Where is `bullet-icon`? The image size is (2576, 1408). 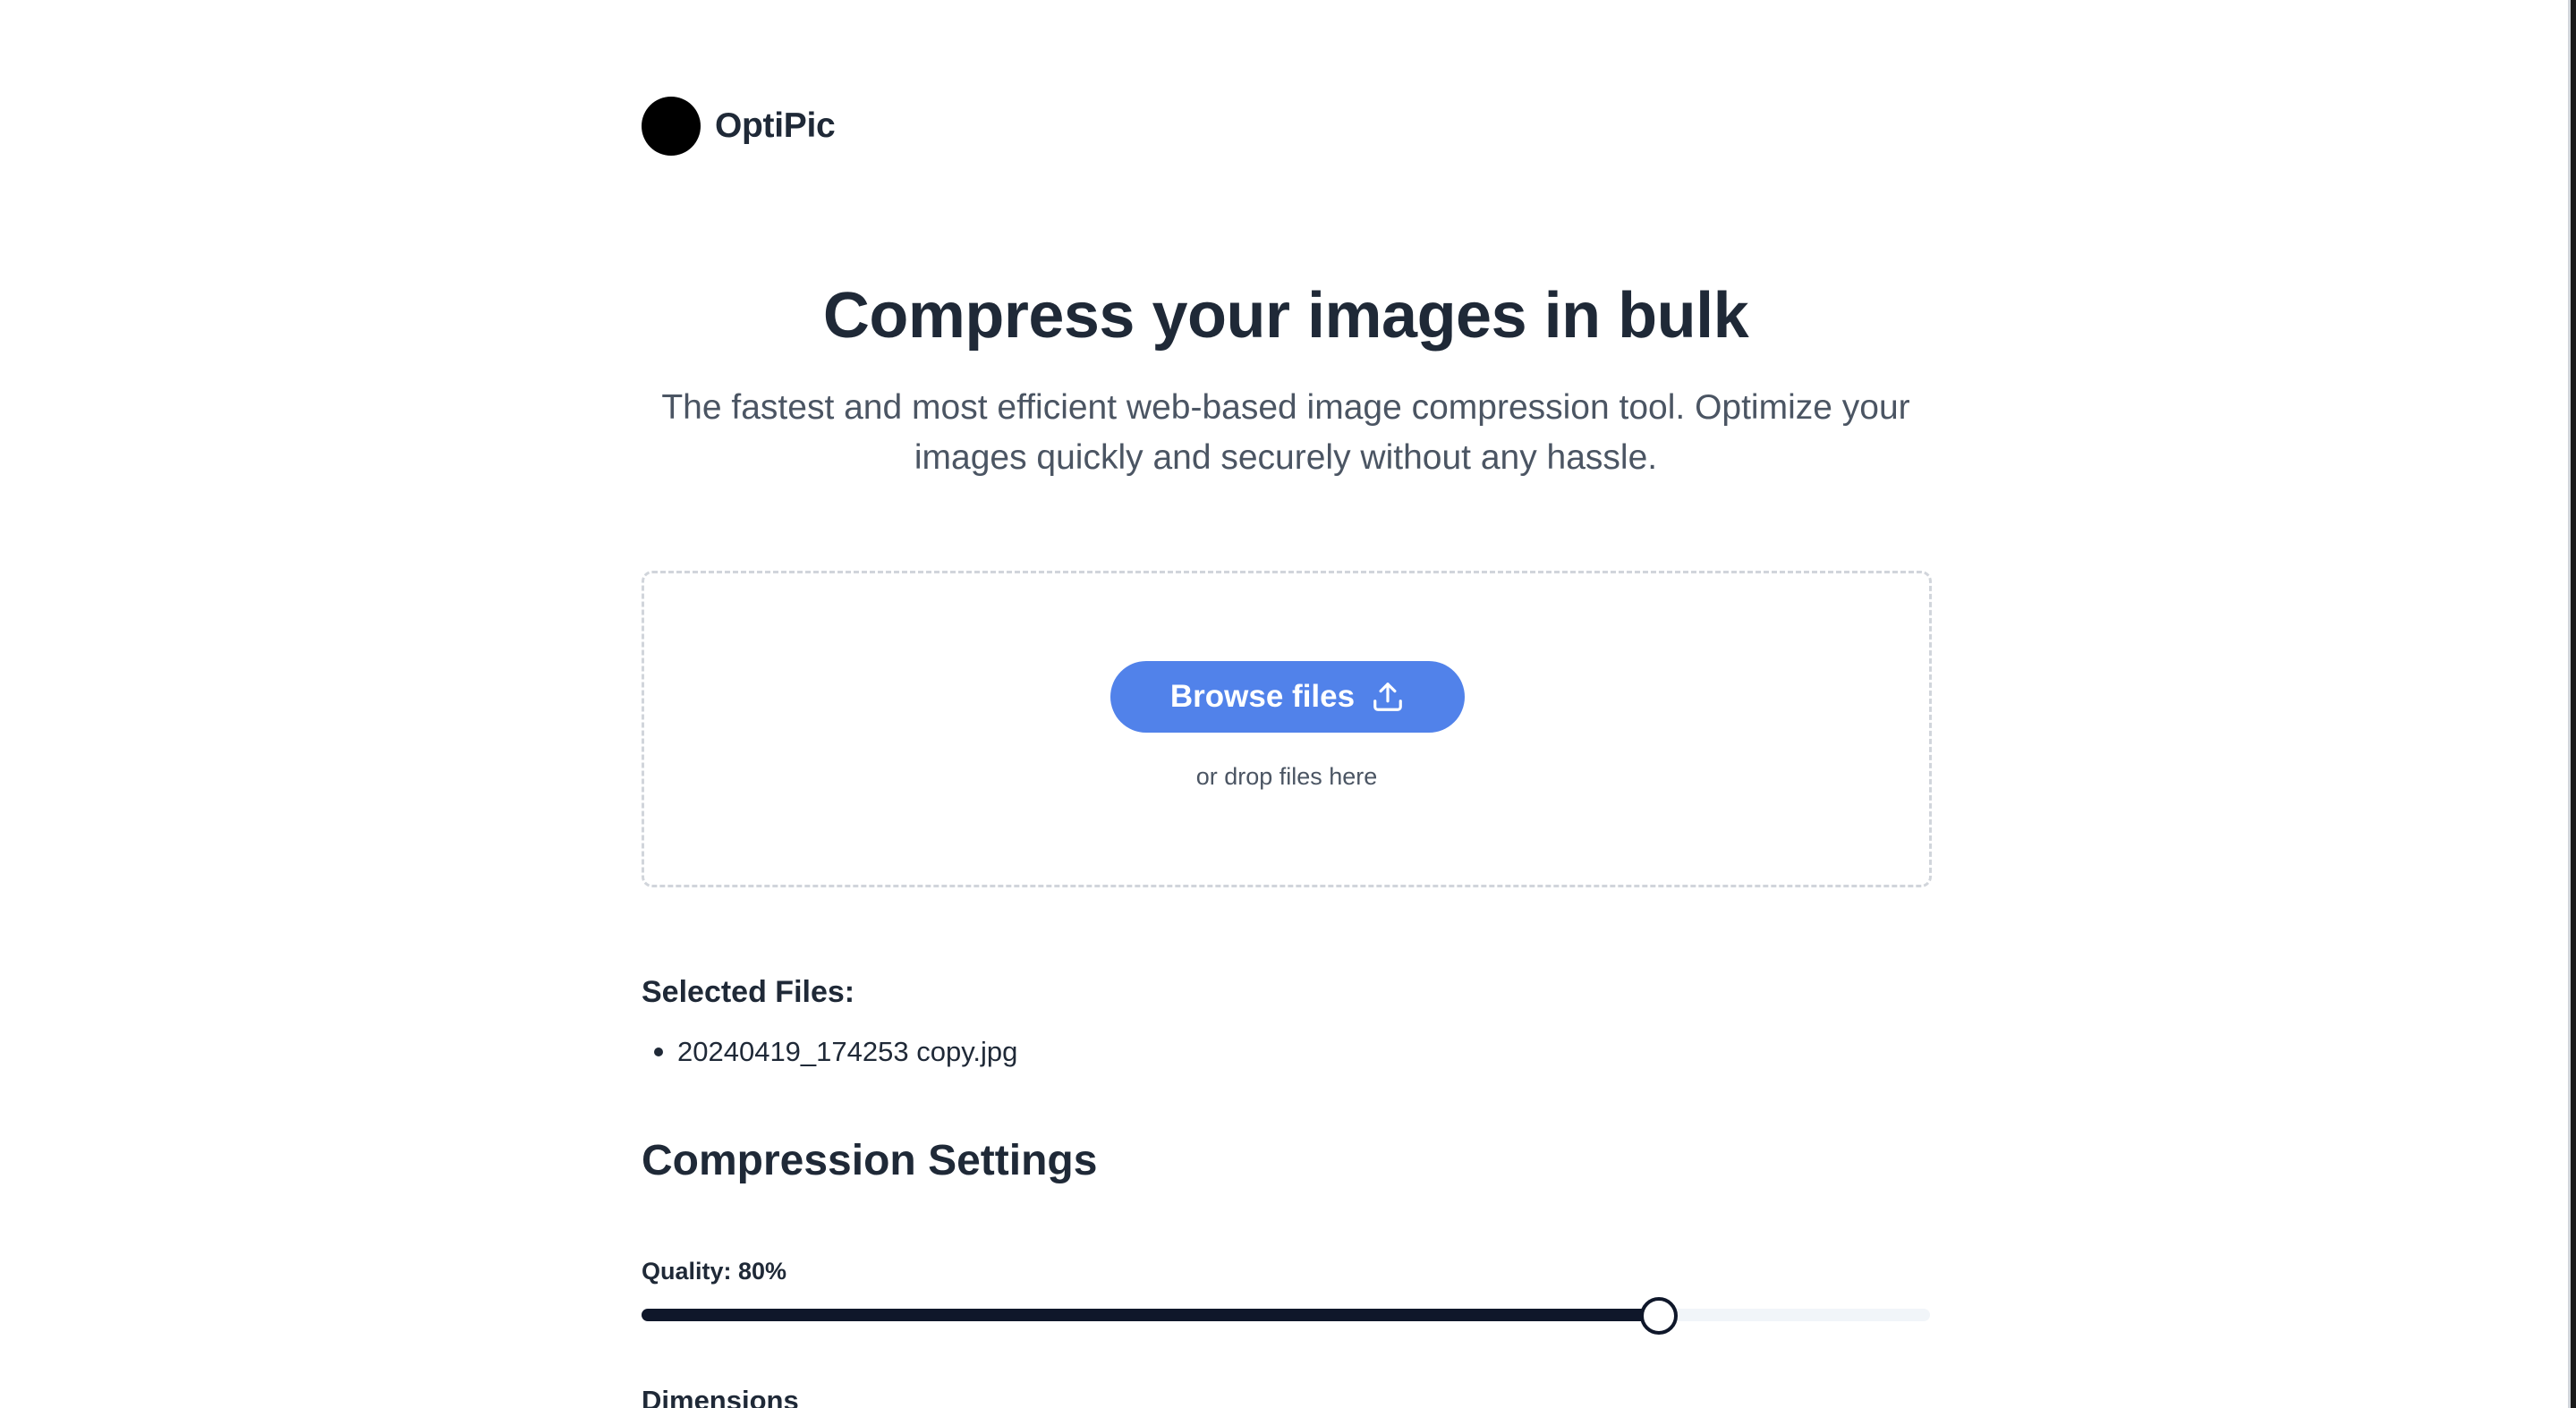
bullet-icon is located at coordinates (658, 1052).